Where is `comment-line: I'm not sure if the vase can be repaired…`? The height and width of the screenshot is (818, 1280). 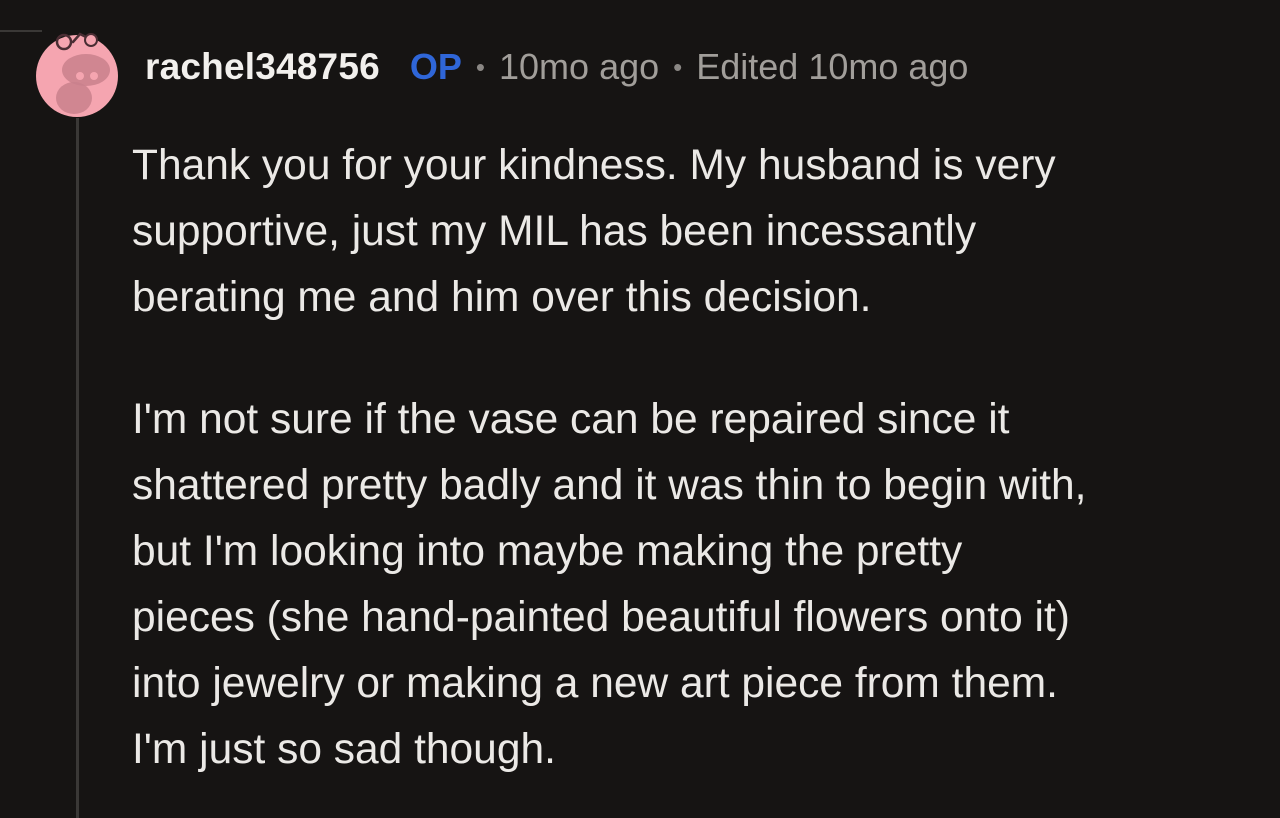
comment-line: I'm not sure if the vase can be repaired… is located at coordinates (571, 419).